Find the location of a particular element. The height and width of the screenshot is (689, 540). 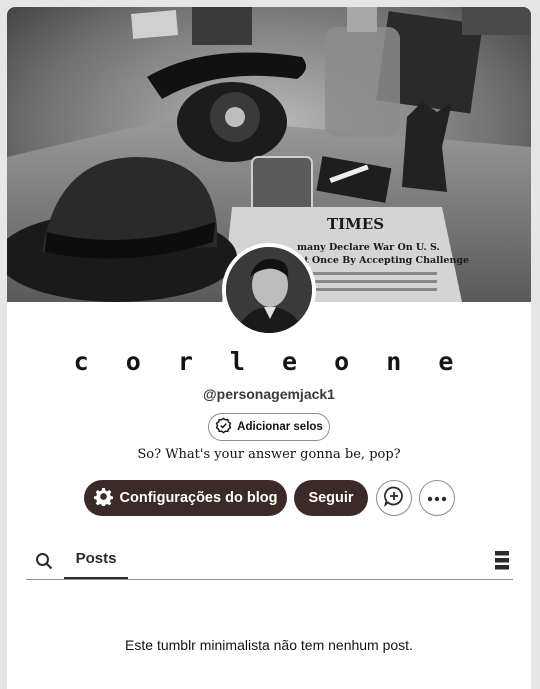

add-badges-button: Adicionar selos is located at coordinates (269, 427).